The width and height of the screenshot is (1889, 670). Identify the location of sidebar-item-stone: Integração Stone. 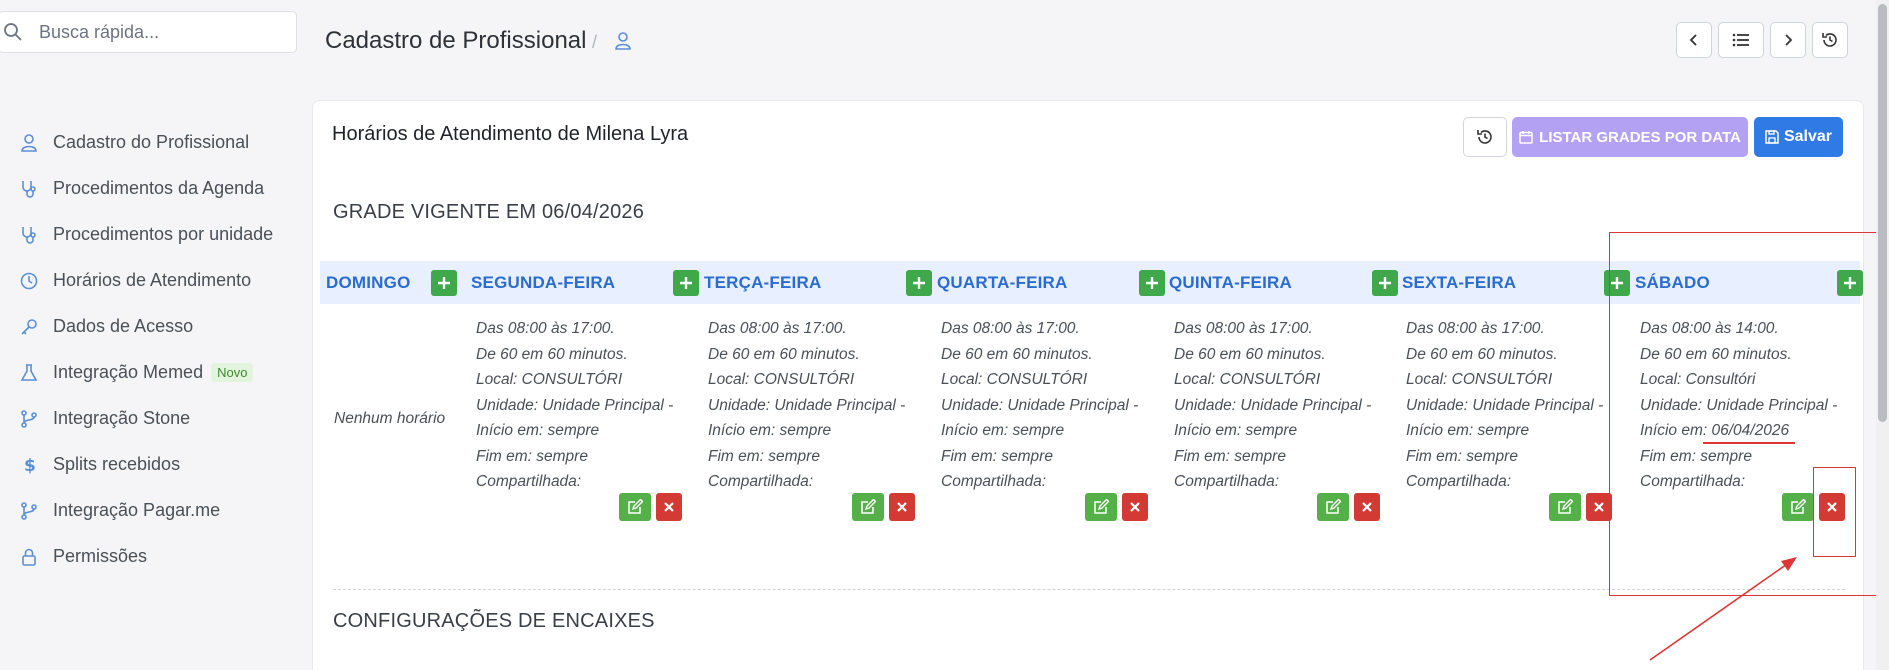
(150, 418).